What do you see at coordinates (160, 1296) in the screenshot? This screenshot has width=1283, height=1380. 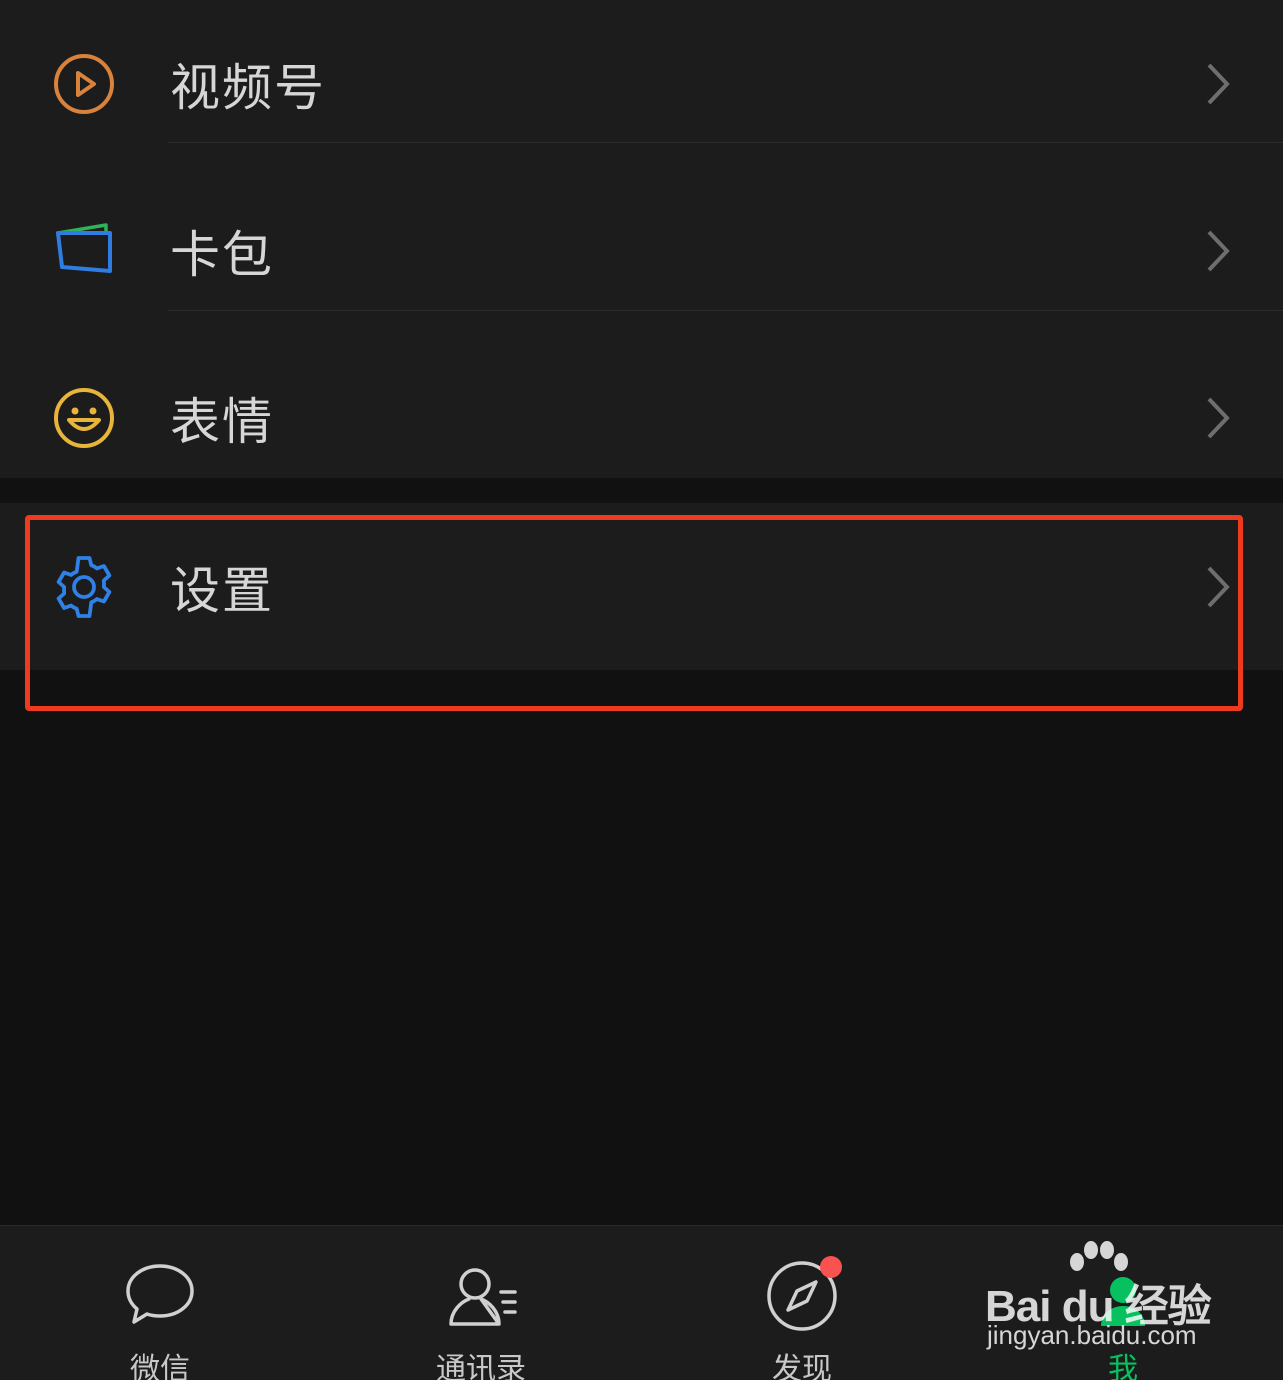 I see `chat-bubble-icon` at bounding box center [160, 1296].